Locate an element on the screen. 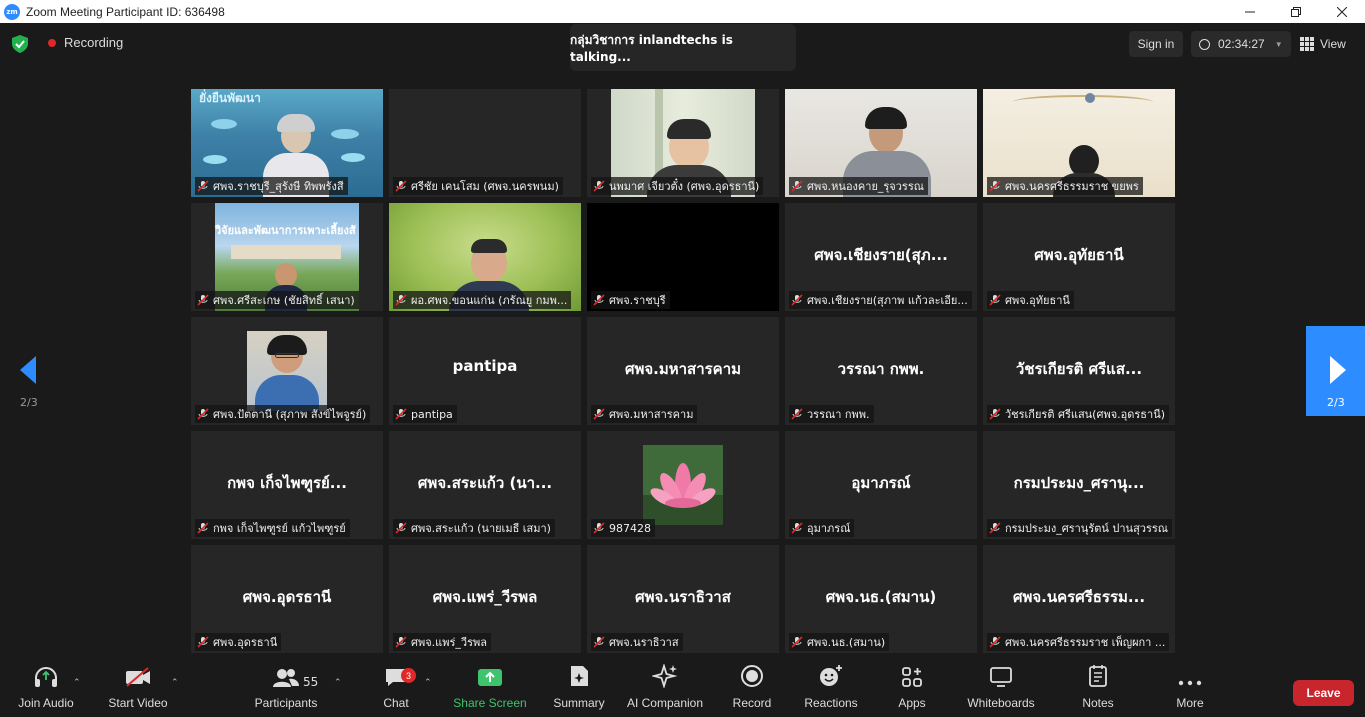  participant-name: ศพจ.มหาสารคาม is located at coordinates (651, 414).